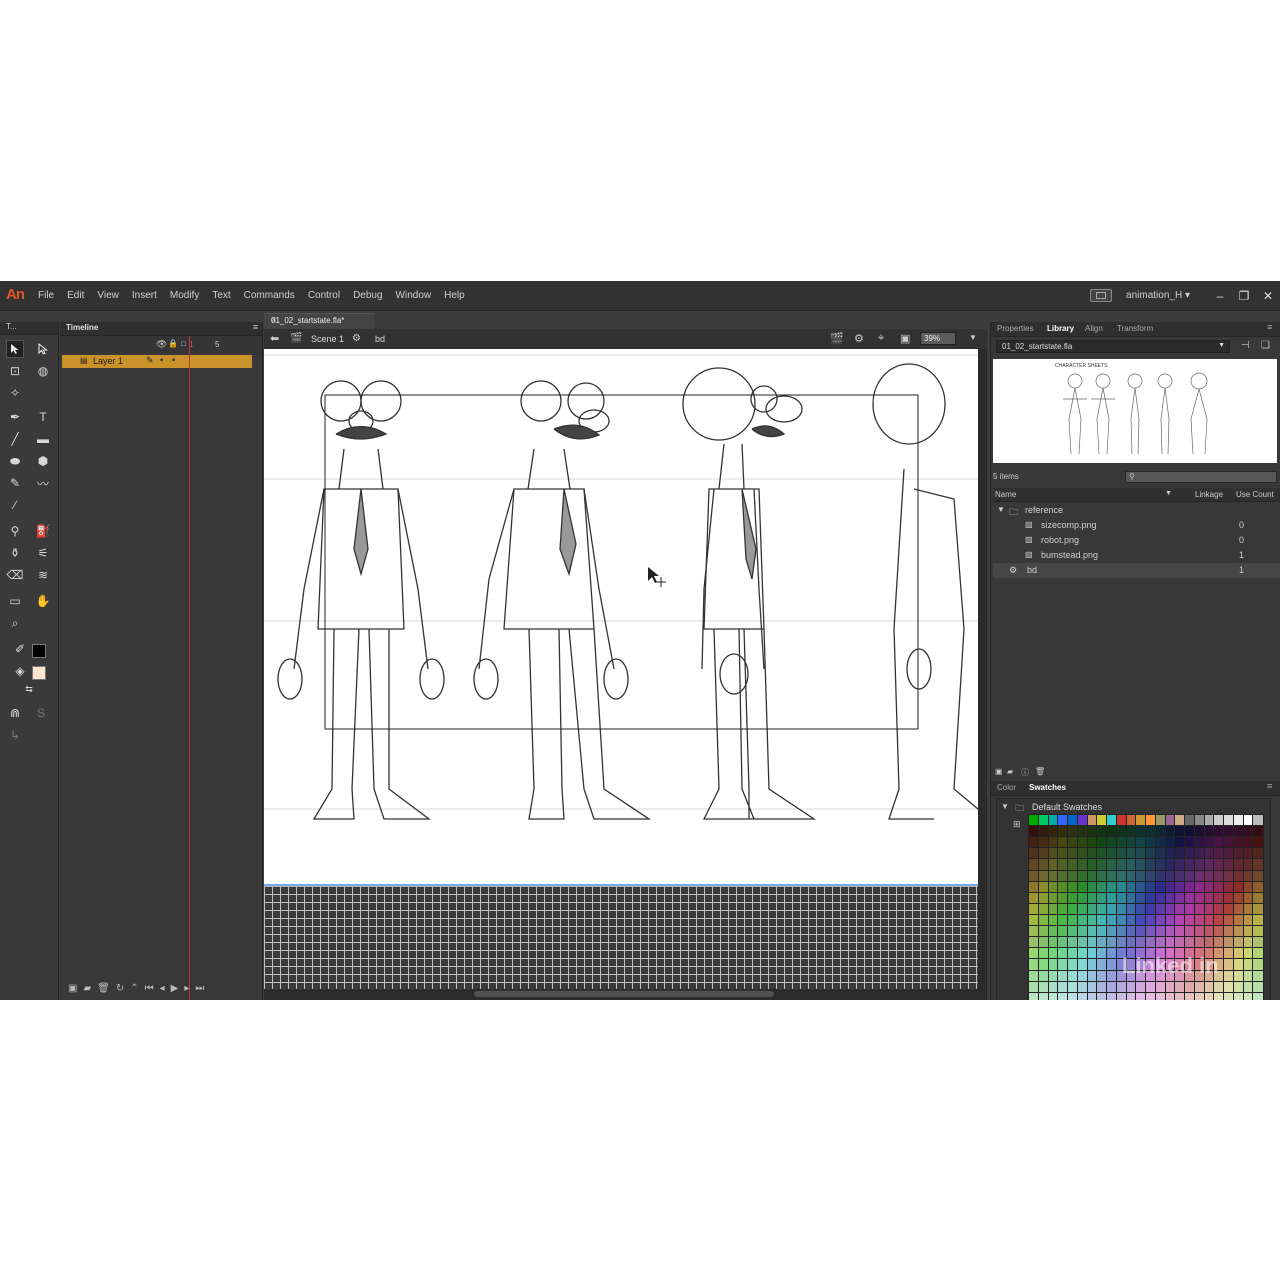 Image resolution: width=1280 pixels, height=1280 pixels. What do you see at coordinates (1268, 296) in the screenshot?
I see `close-window-button: ✕` at bounding box center [1268, 296].